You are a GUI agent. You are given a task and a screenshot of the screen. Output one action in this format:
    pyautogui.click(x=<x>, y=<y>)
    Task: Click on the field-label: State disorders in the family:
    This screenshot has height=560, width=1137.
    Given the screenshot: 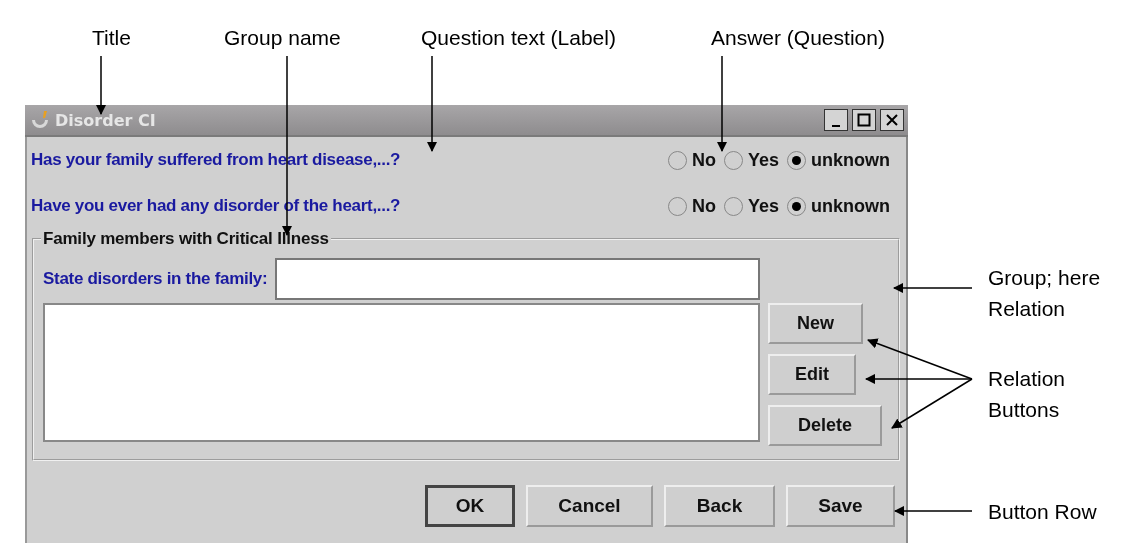 What is the action you would take?
    pyautogui.click(x=155, y=279)
    